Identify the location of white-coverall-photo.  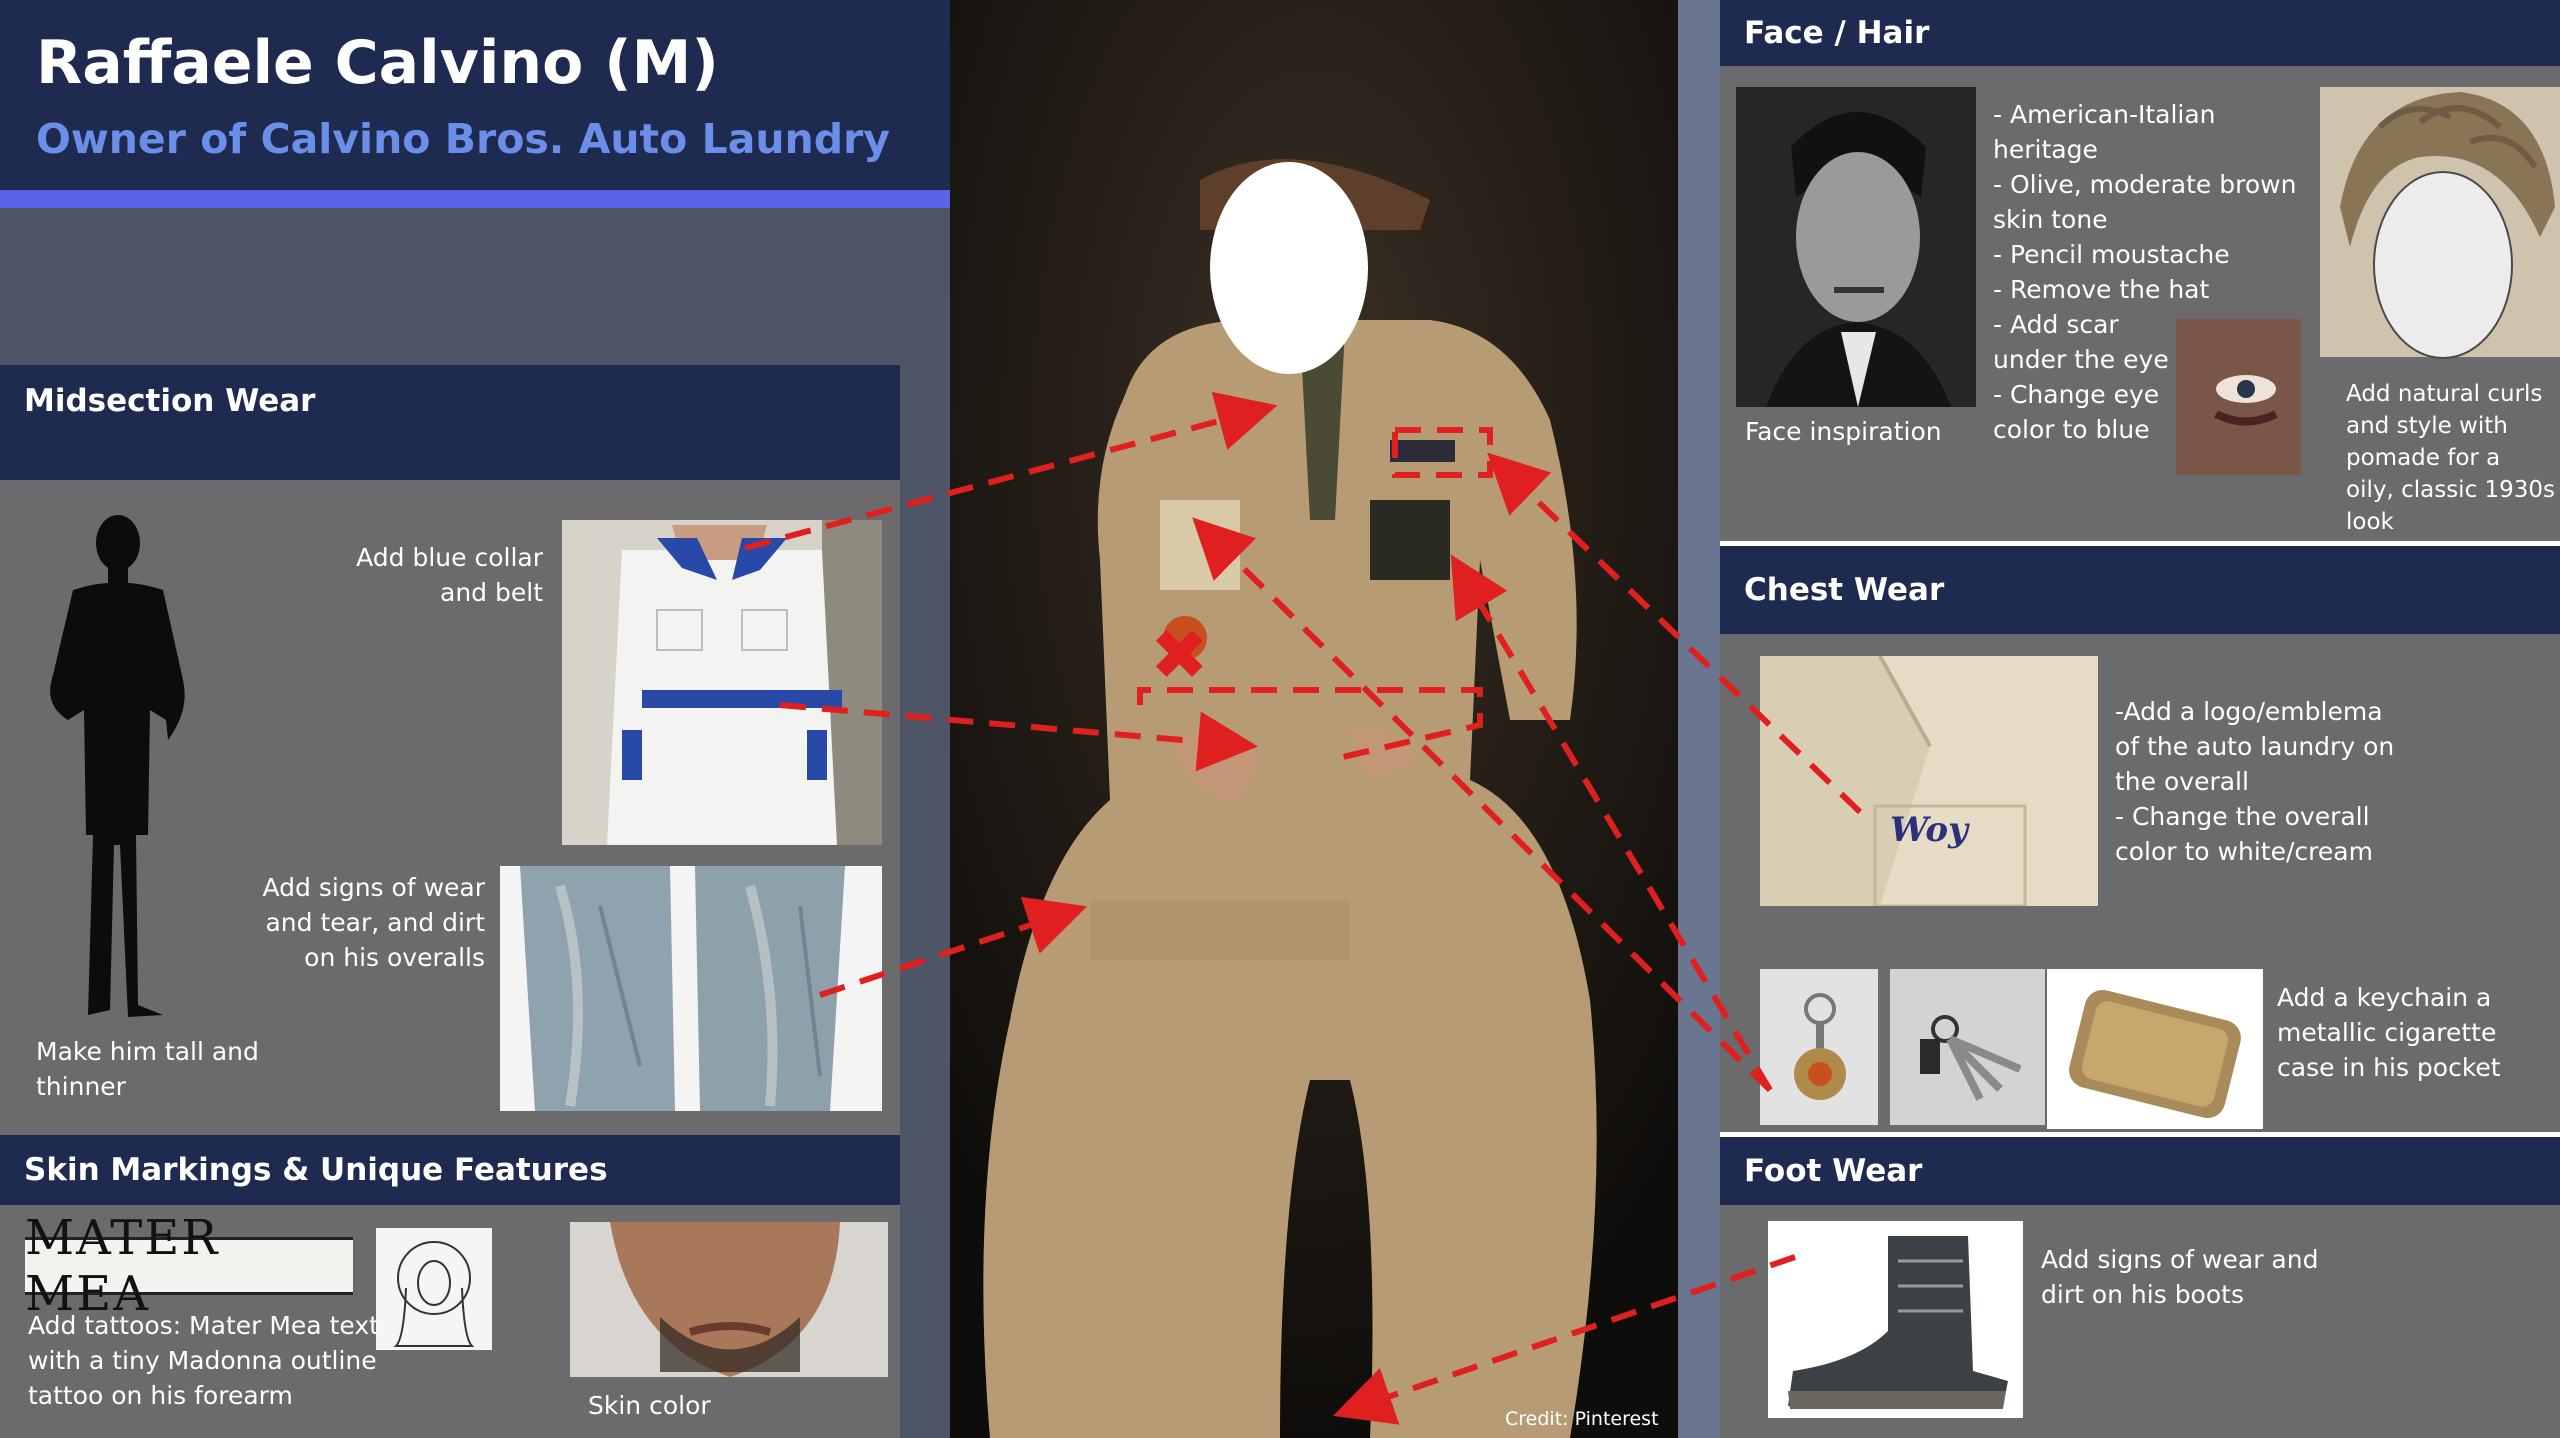
(722, 682).